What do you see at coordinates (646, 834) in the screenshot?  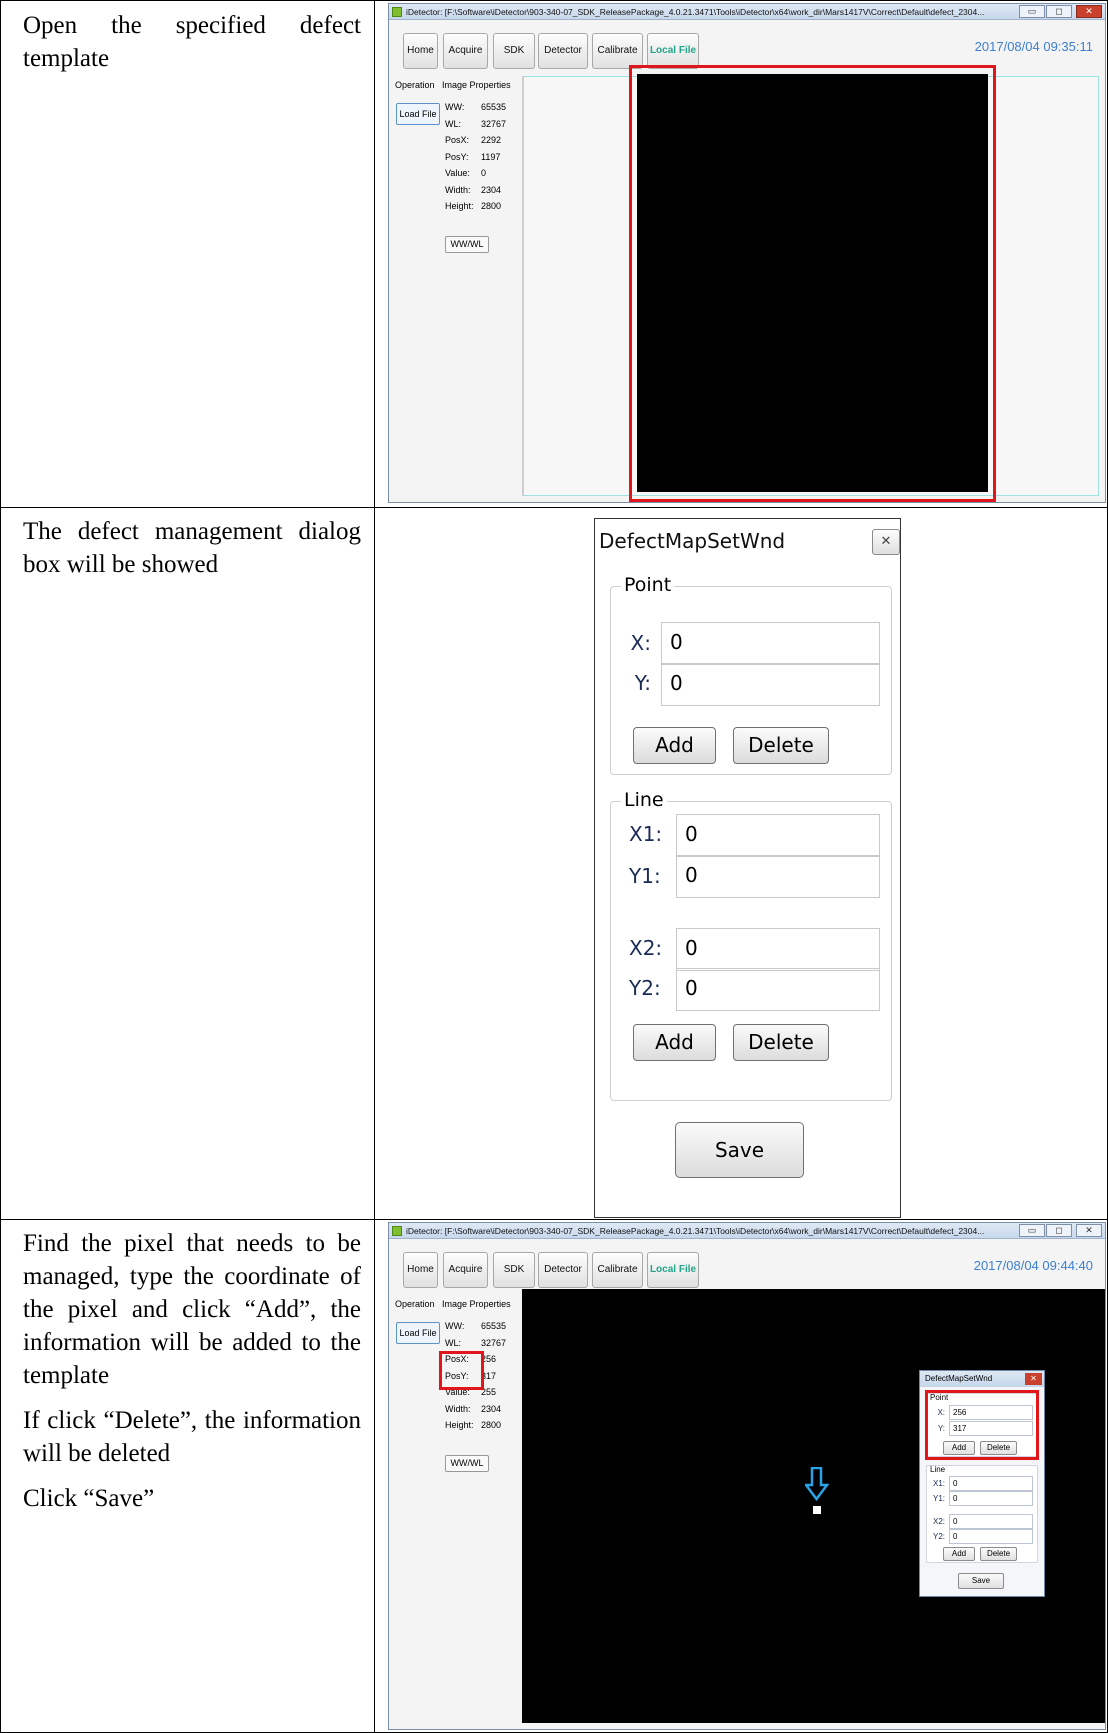 I see `x1-label: X1:` at bounding box center [646, 834].